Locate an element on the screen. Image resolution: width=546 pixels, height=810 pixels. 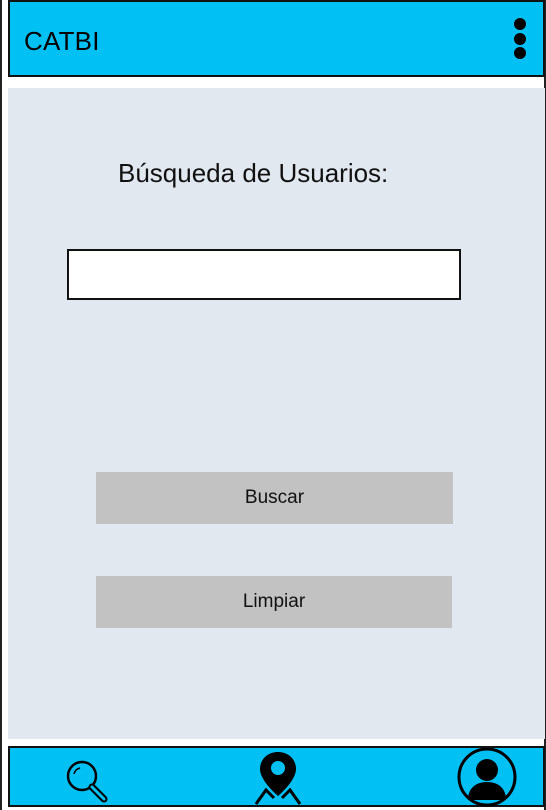
nav-profile-icon is located at coordinates (487, 778).